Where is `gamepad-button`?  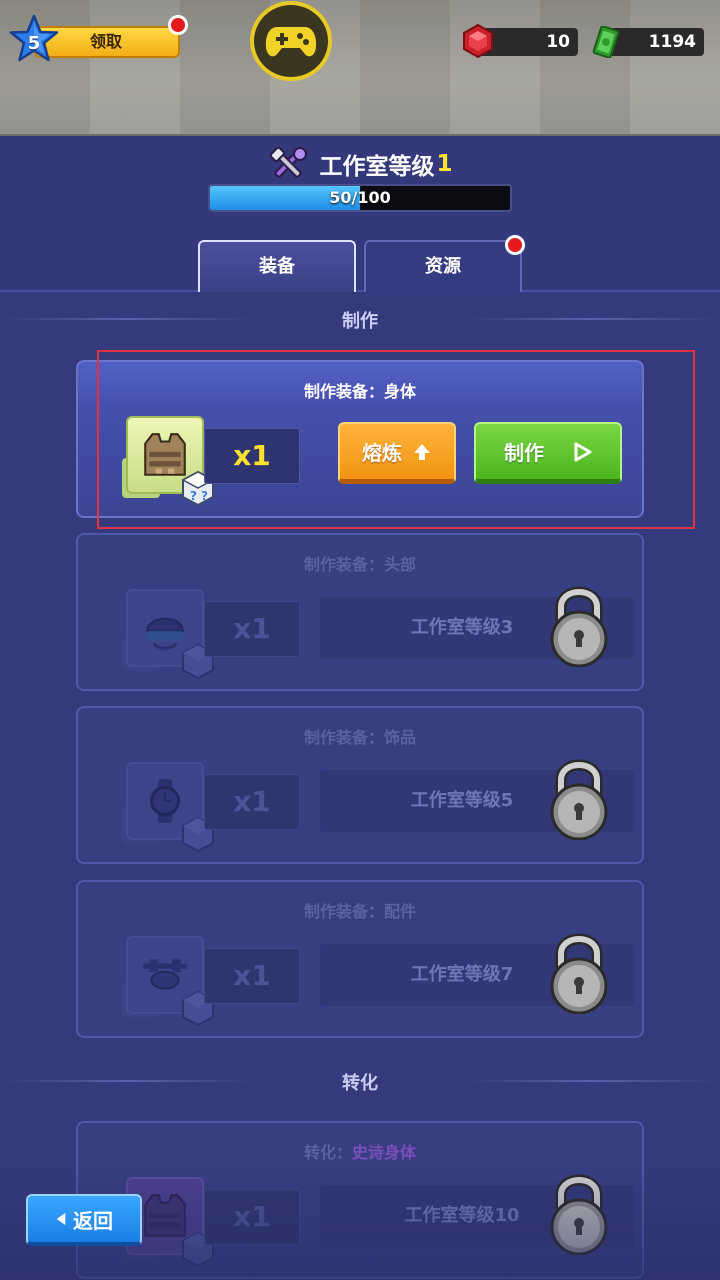 gamepad-button is located at coordinates (291, 41).